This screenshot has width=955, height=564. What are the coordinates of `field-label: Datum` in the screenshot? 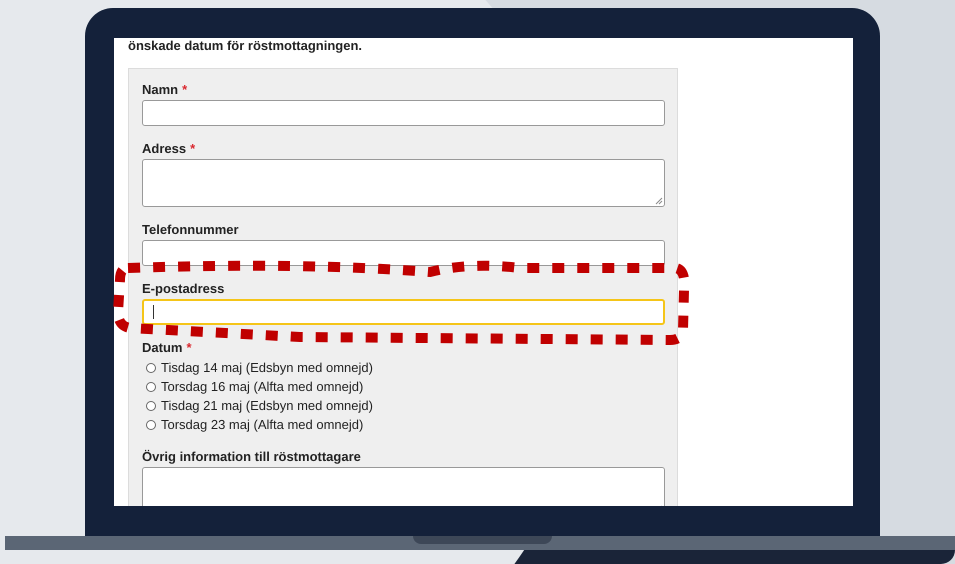 It's located at (162, 348).